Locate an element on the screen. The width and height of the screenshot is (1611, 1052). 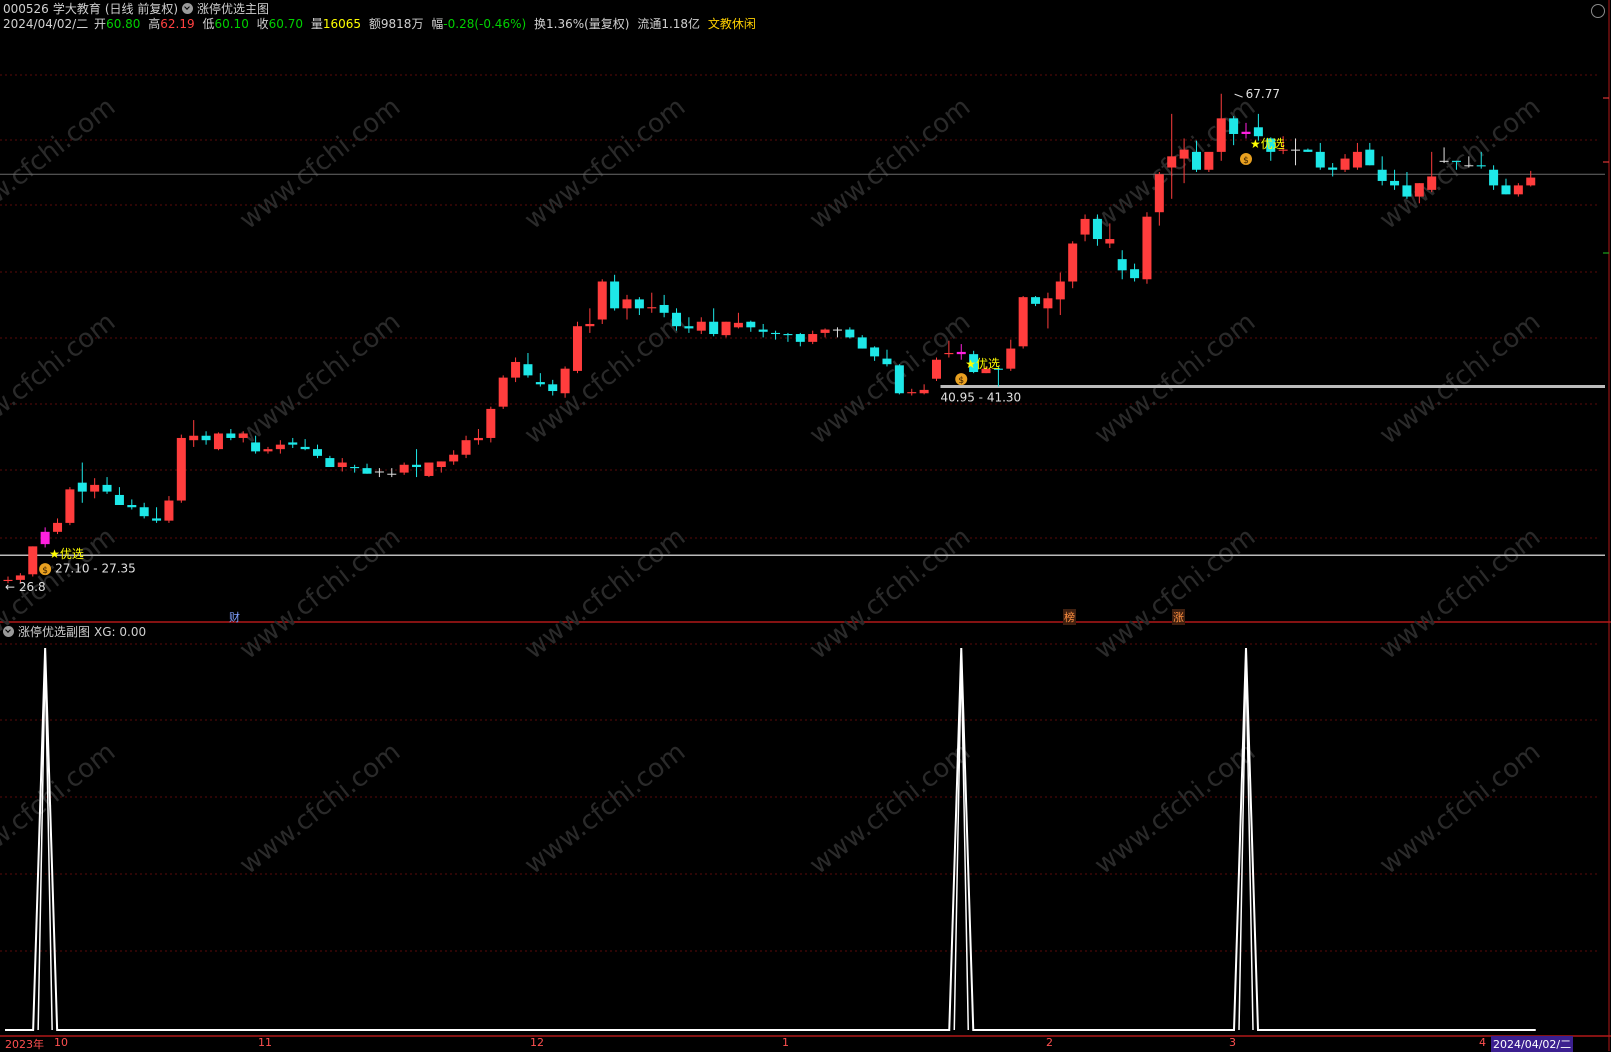
xaxis-apr: 4 is located at coordinates (1482, 1042).